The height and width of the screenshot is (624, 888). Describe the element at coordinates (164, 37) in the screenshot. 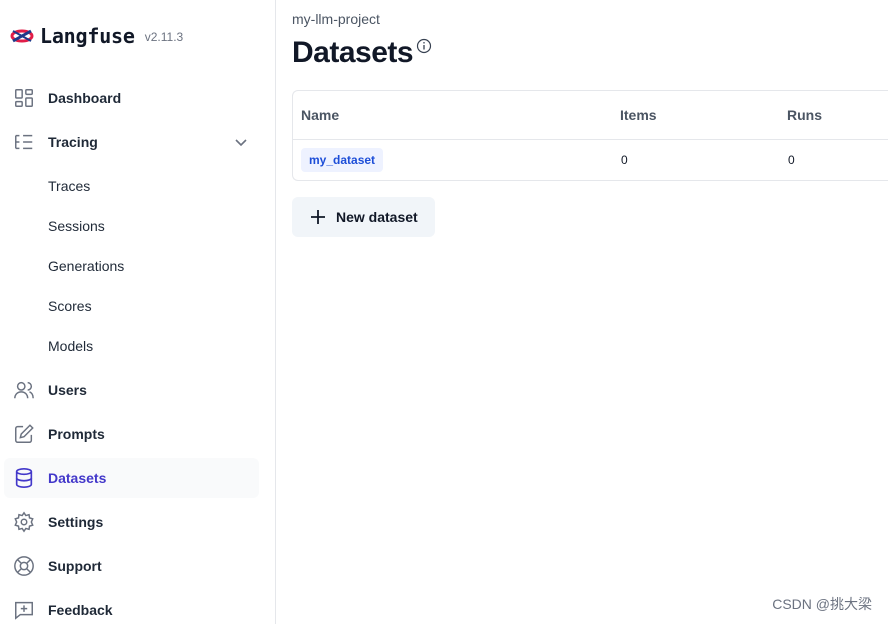

I see `brand-version: v2.11.3` at that location.